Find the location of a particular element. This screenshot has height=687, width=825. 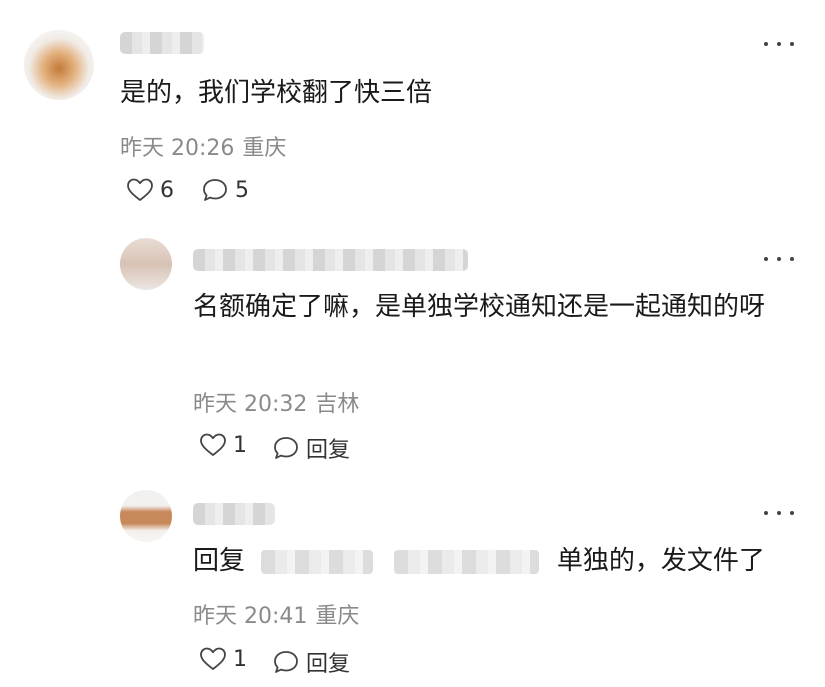

reply-time: 昨天 20:41 is located at coordinates (250, 616).